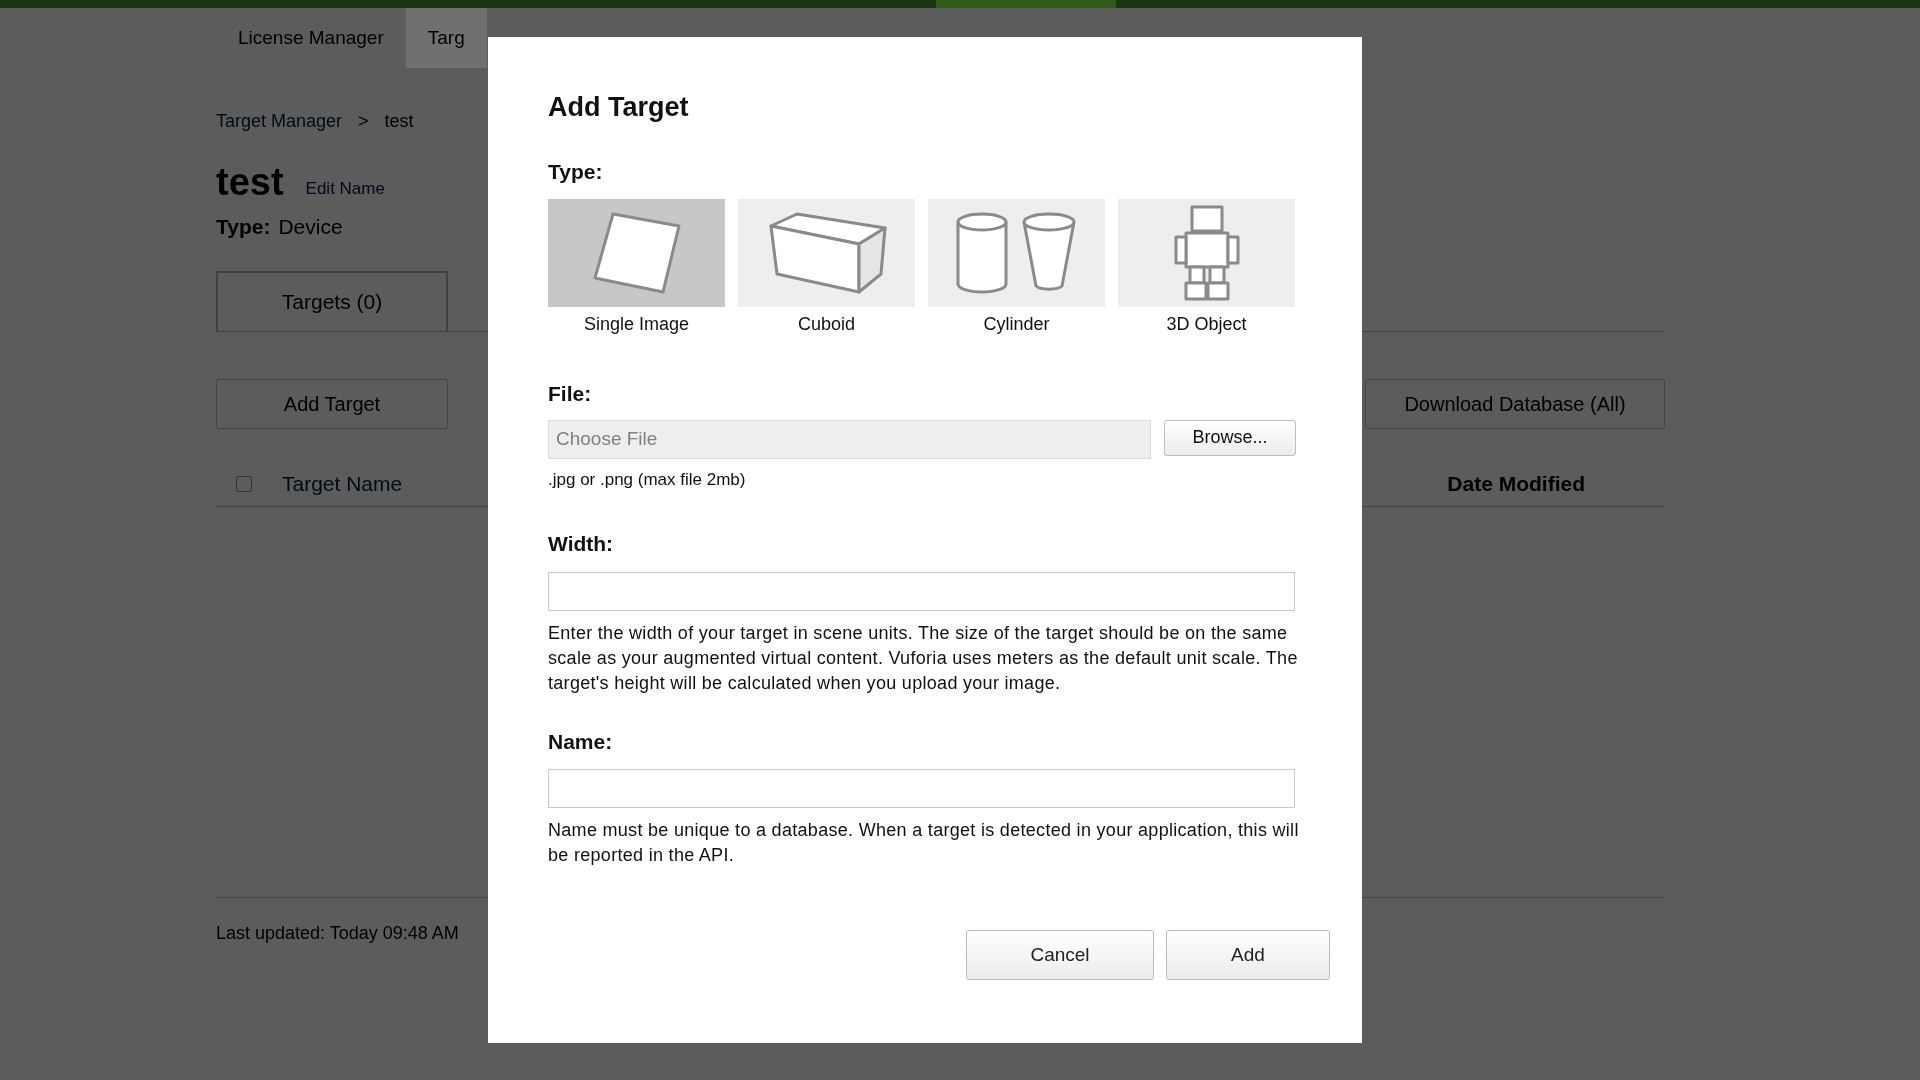 This screenshot has width=1920, height=1080. I want to click on column-header: Date Modified, so click(1516, 484).